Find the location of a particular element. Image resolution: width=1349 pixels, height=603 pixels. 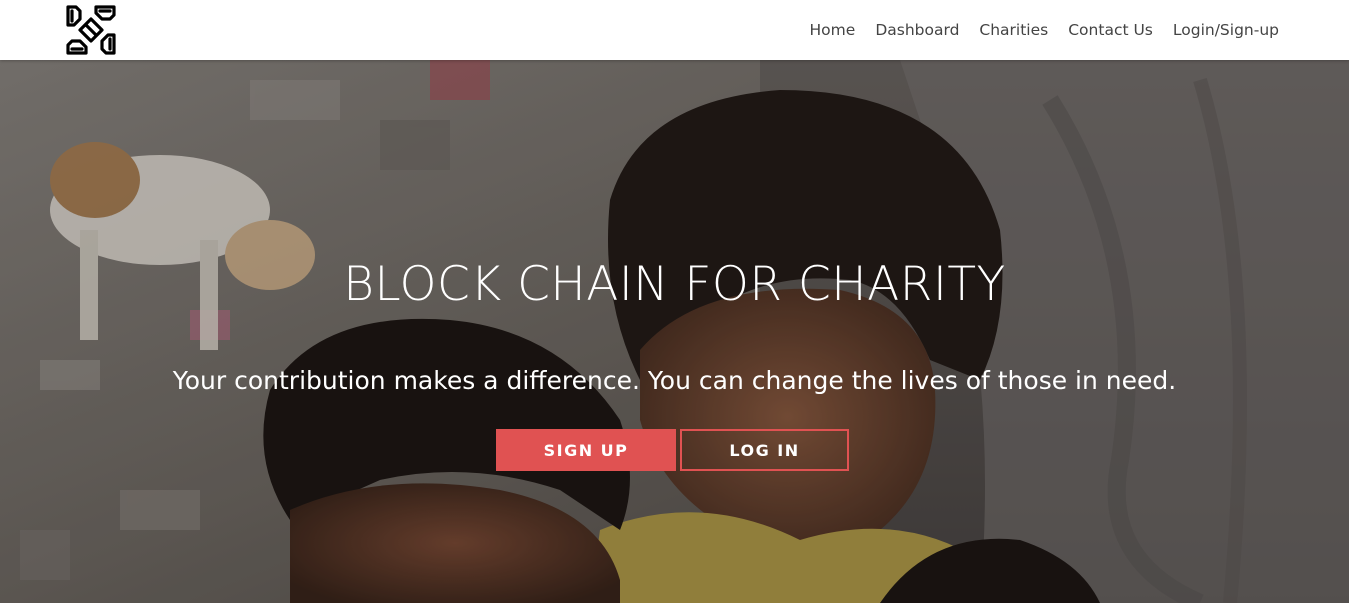

hands-together-logo-icon is located at coordinates (91, 30).